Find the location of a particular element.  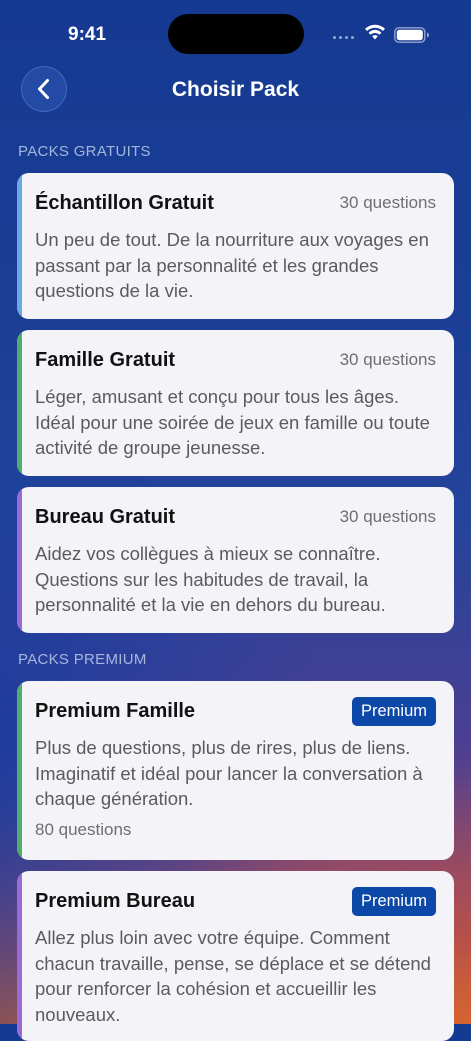

page-title: Choisir Pack is located at coordinates (235, 89).